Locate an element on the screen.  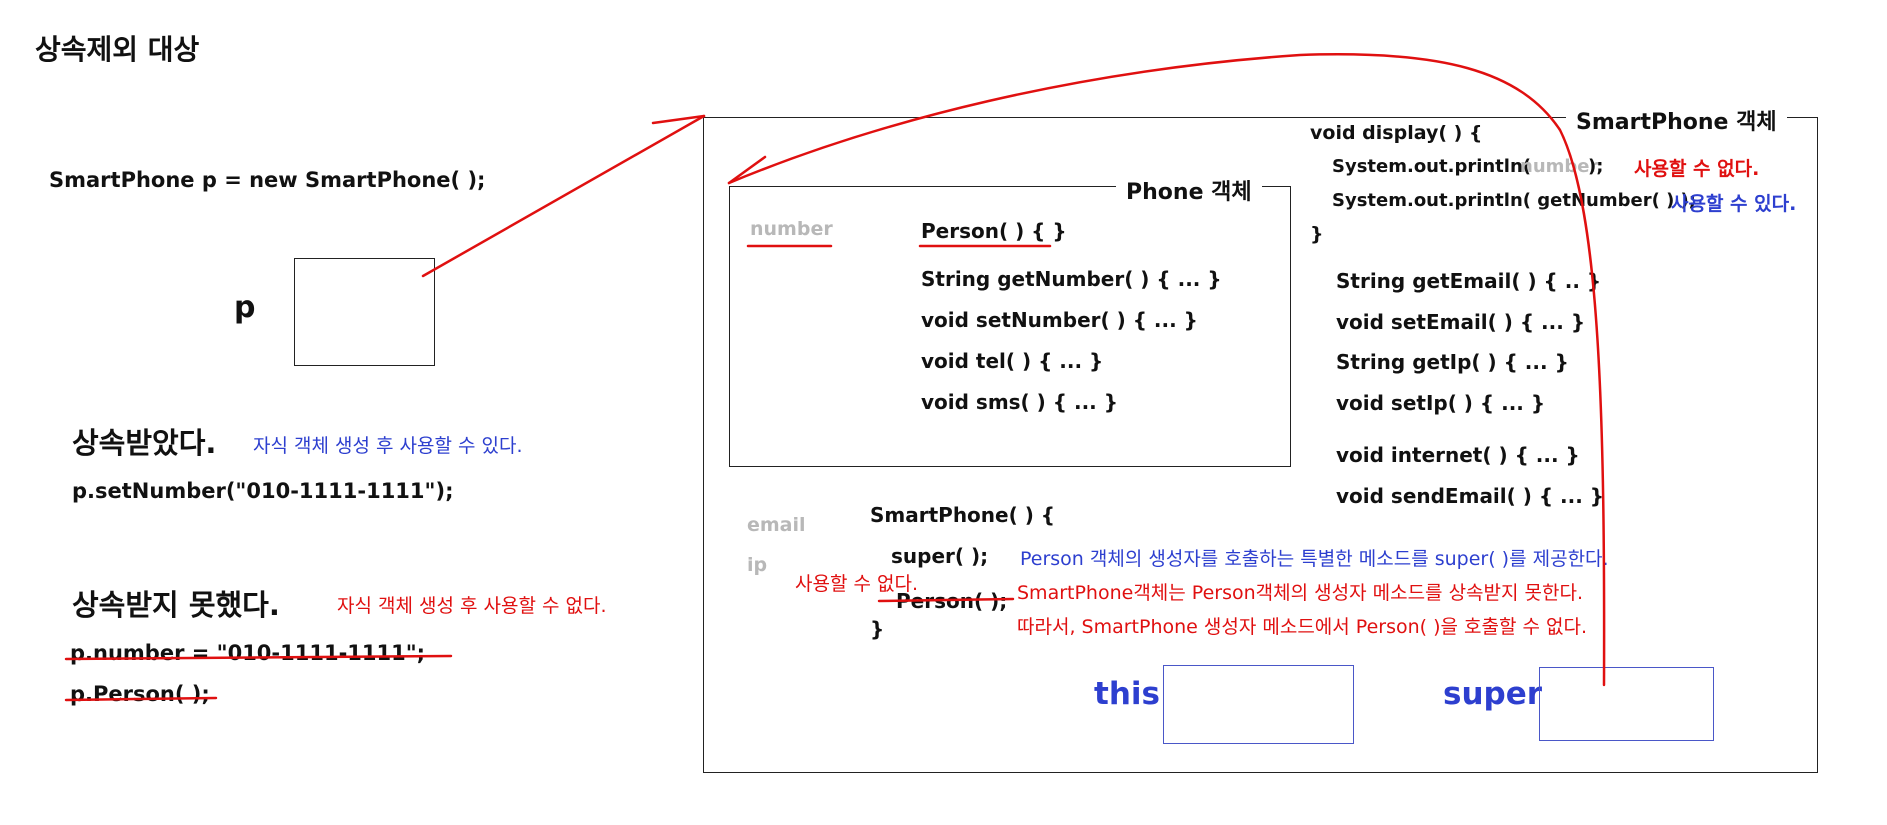
reference-arrow-line is located at coordinates (563, 196).